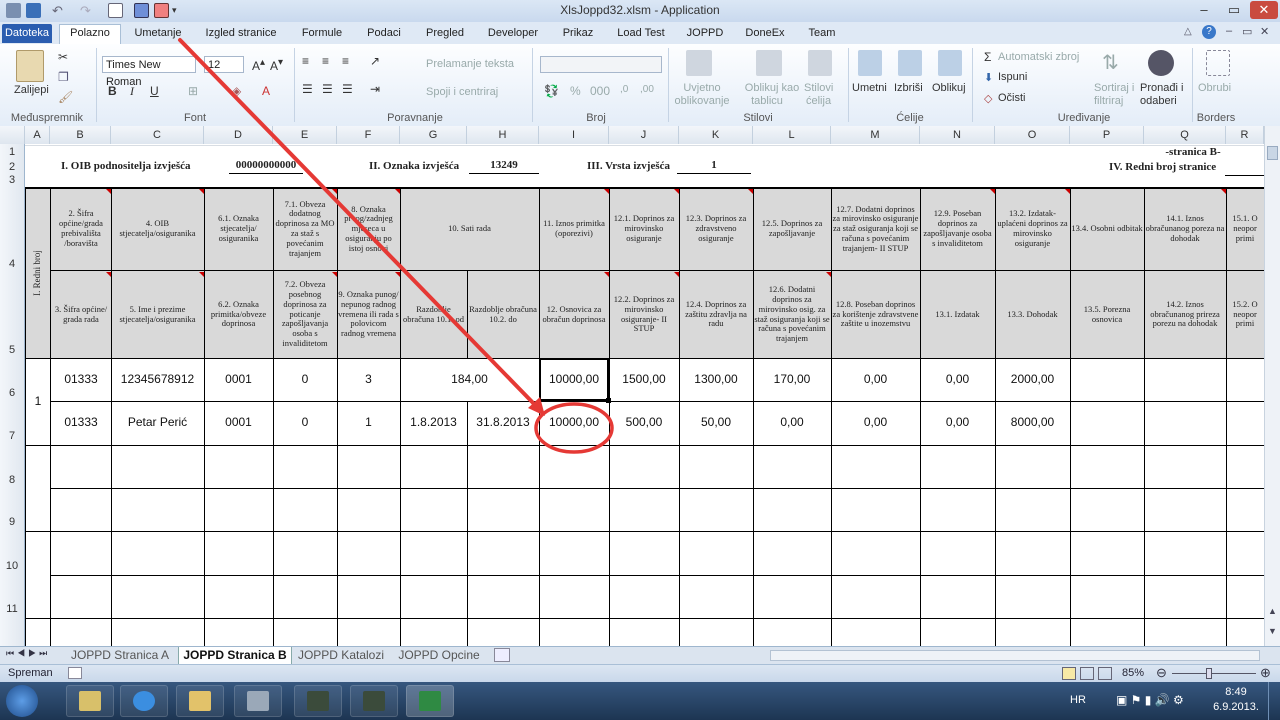 The height and width of the screenshot is (720, 1280). I want to click on scroll-down-arrow-icon: ▼, so click(1272, 631).